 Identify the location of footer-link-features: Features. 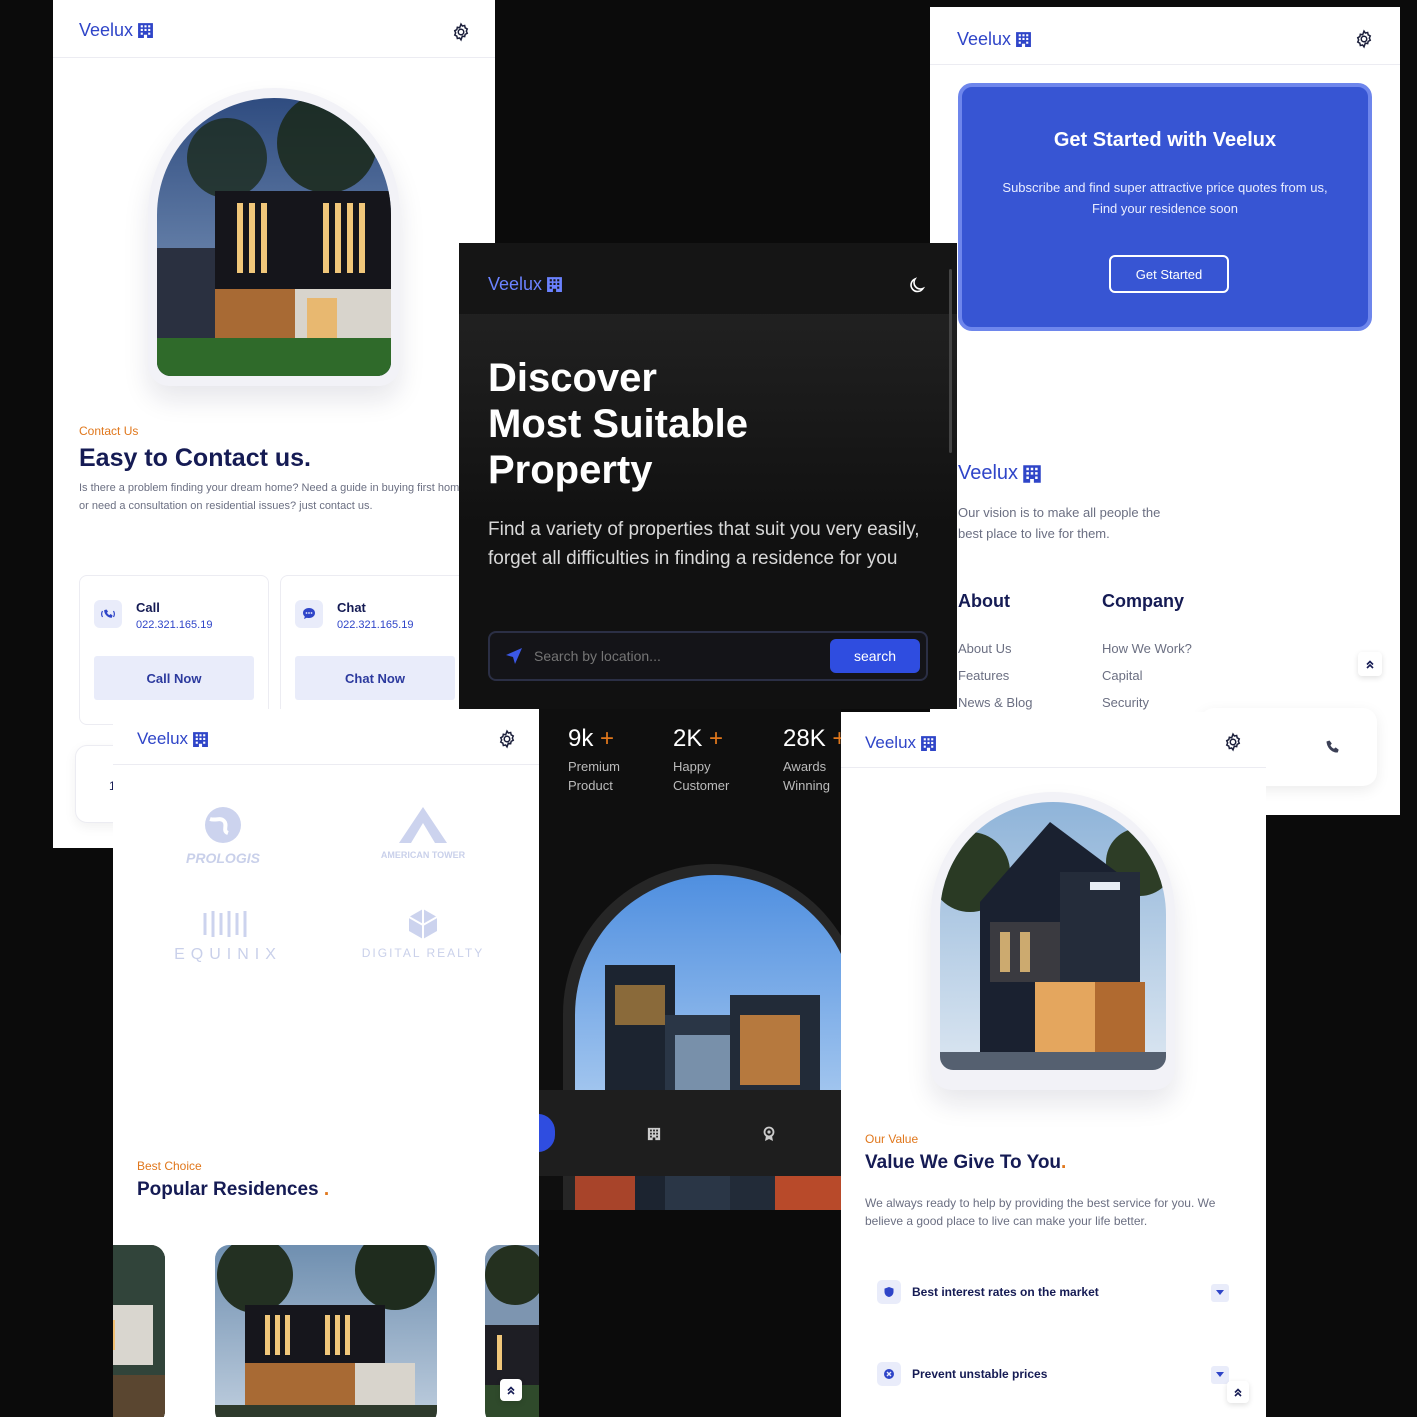
(983, 675).